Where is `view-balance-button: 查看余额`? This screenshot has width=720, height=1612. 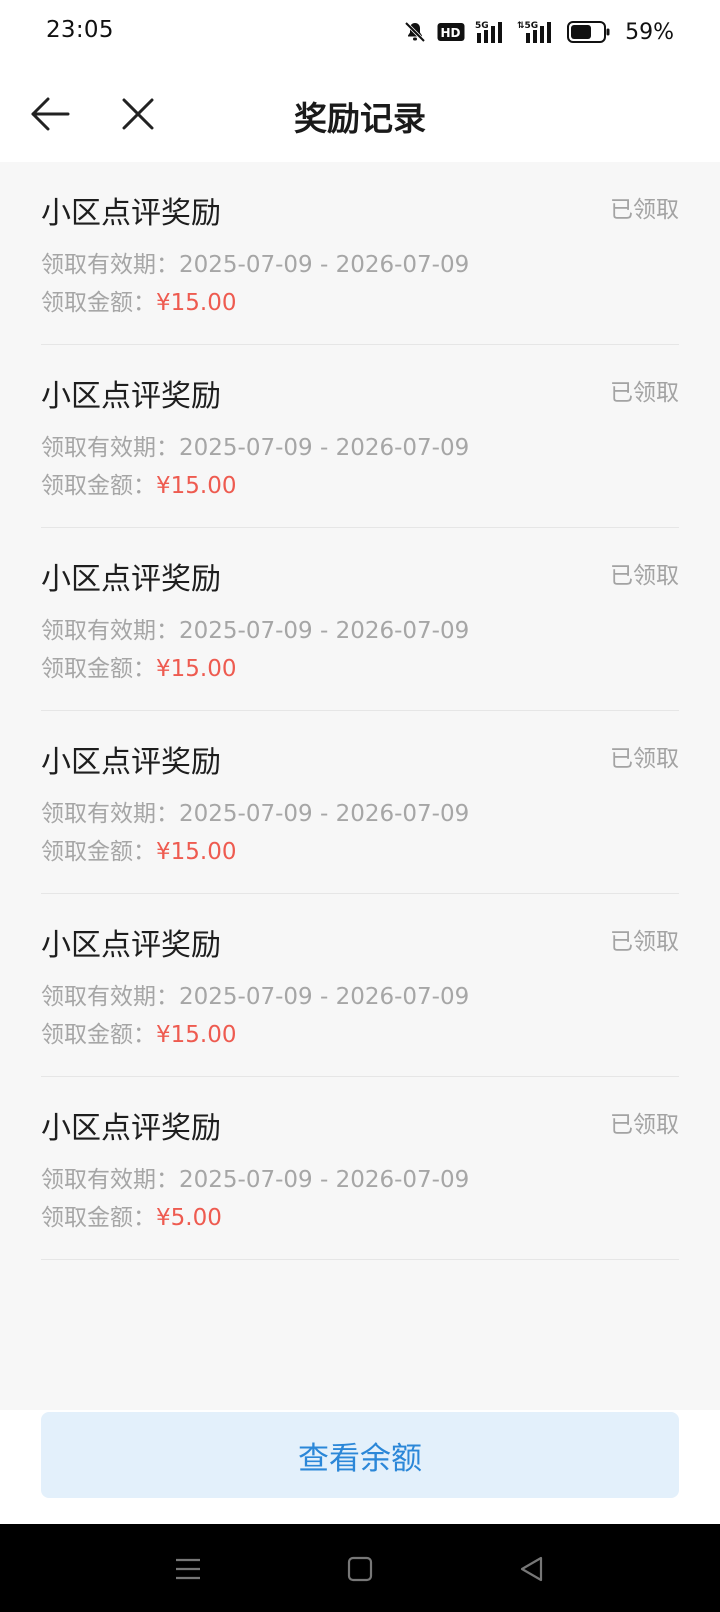 view-balance-button: 查看余额 is located at coordinates (360, 1455).